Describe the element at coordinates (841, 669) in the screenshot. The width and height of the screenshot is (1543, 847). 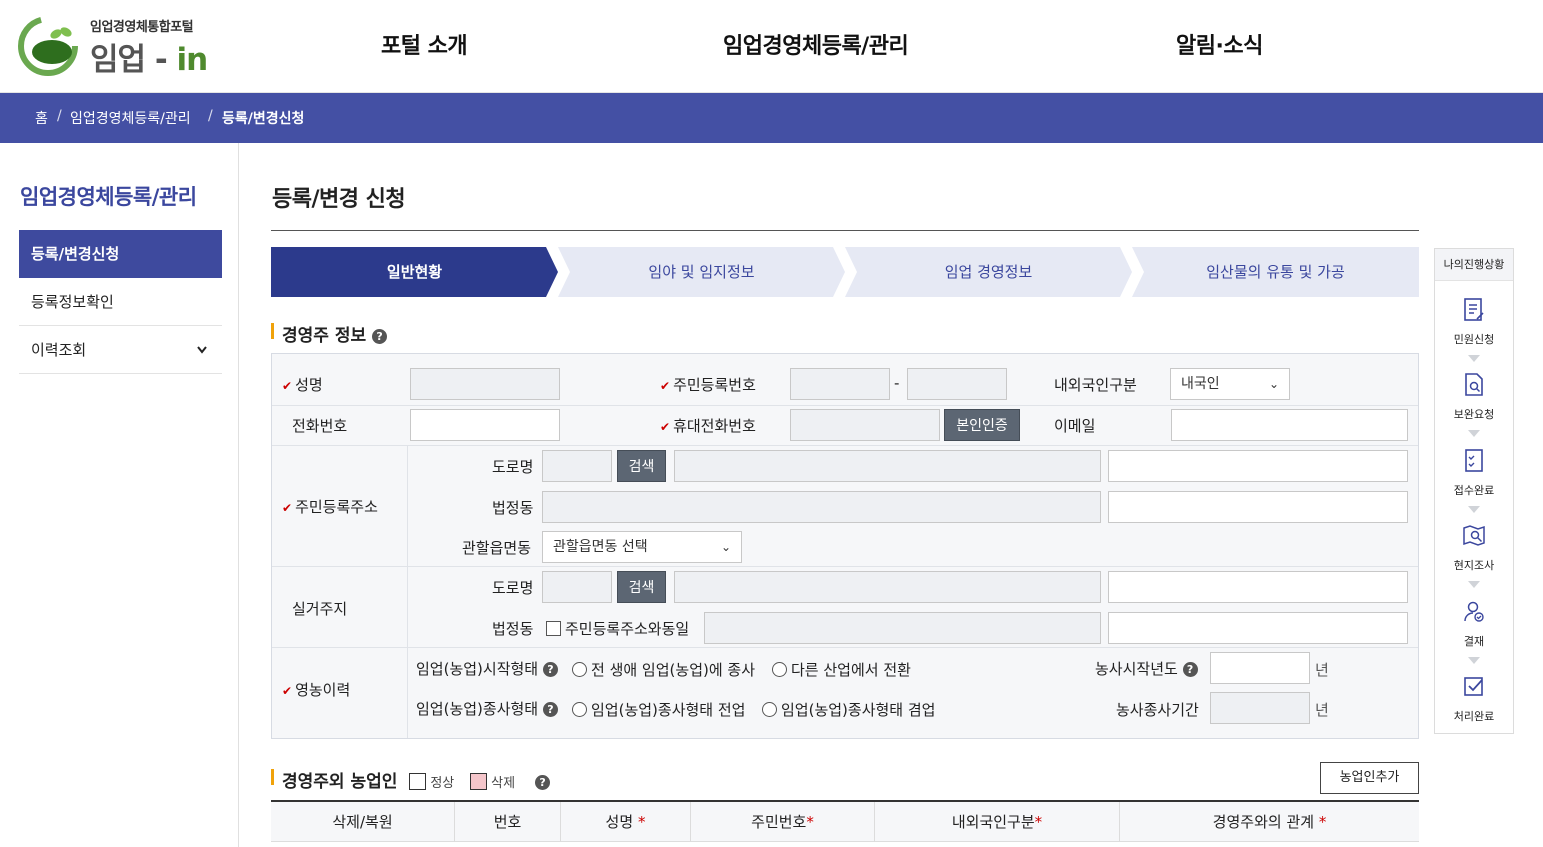
I see `start-type-option-switched: 다른 산업에서 전환` at that location.